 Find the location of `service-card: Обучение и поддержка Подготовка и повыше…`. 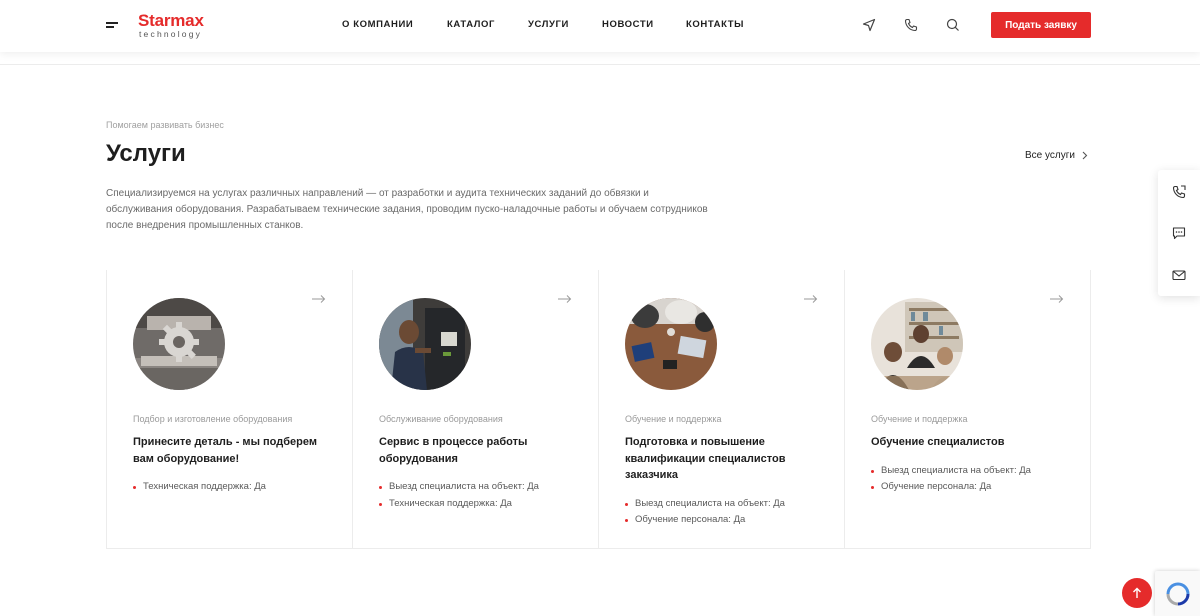

service-card: Обучение и поддержка Подготовка и повыше… is located at coordinates (722, 409).